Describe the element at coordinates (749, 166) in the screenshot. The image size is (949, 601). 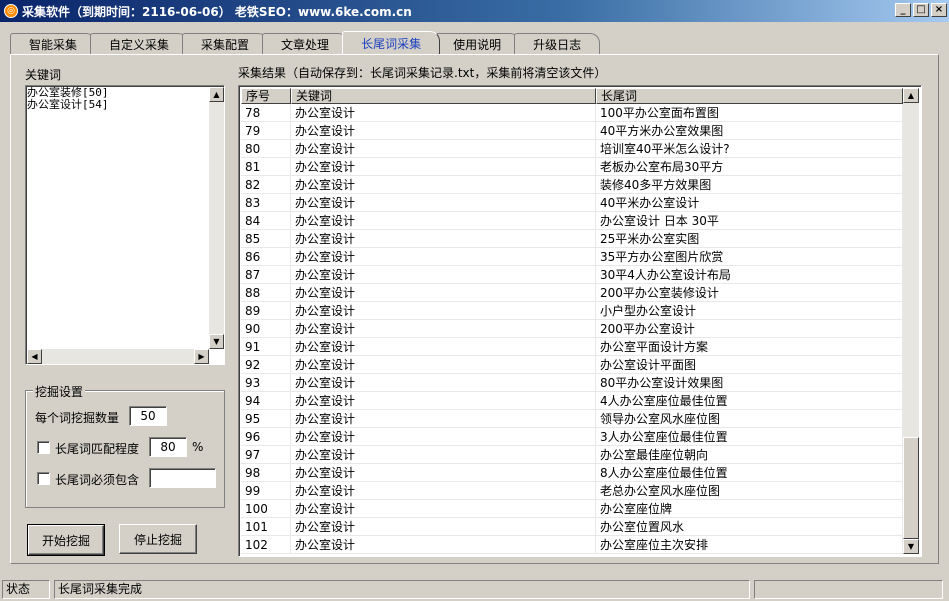
I see `cell-longtail: 老板办公室布局30平方` at that location.